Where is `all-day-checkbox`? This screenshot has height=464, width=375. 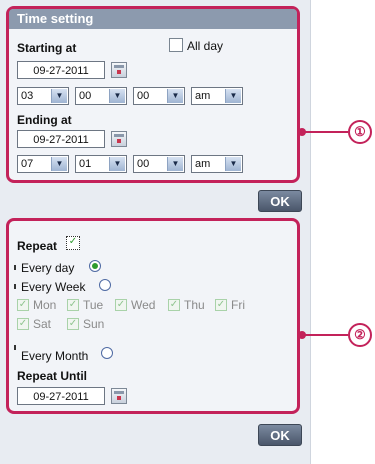
all-day-checkbox is located at coordinates (176, 45).